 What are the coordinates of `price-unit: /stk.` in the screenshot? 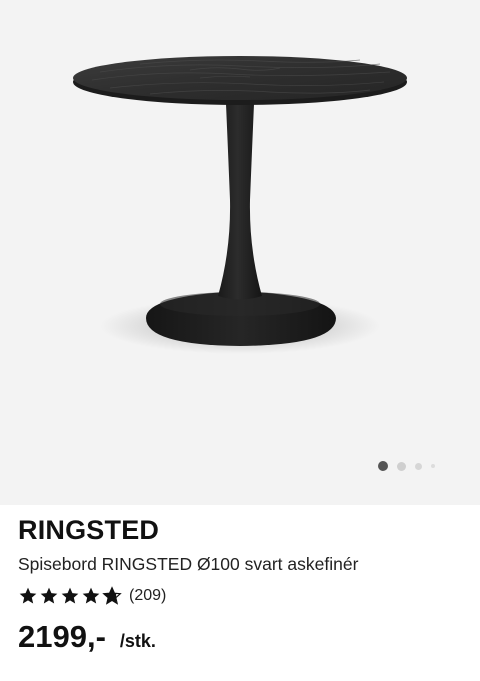 It's located at (137, 641).